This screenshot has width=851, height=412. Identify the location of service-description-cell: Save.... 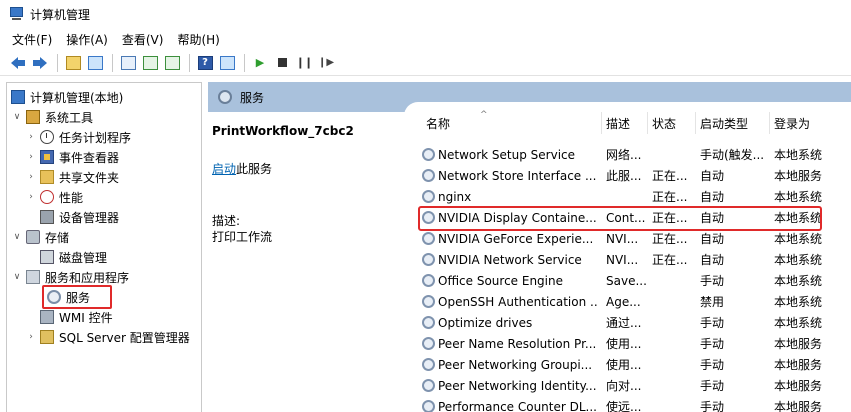
(627, 280).